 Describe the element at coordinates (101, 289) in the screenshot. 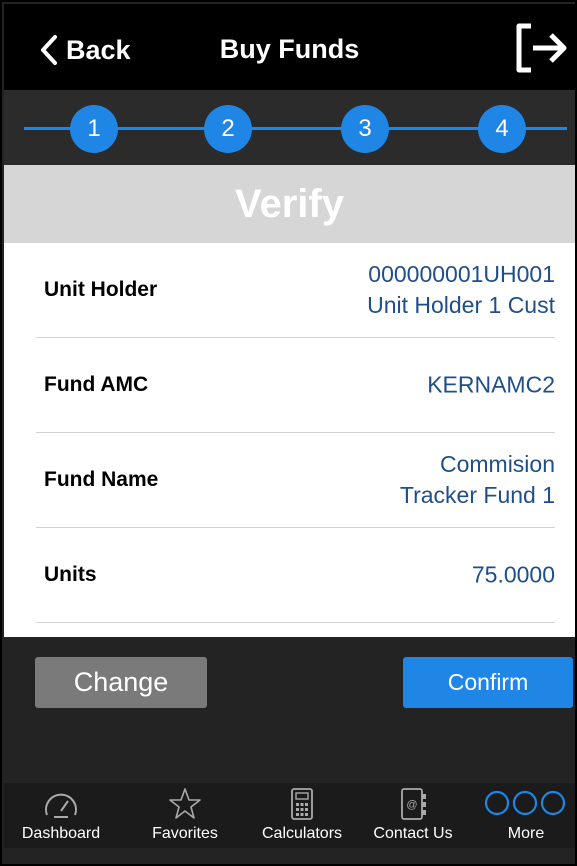

I see `detail-label: Unit Holder` at that location.